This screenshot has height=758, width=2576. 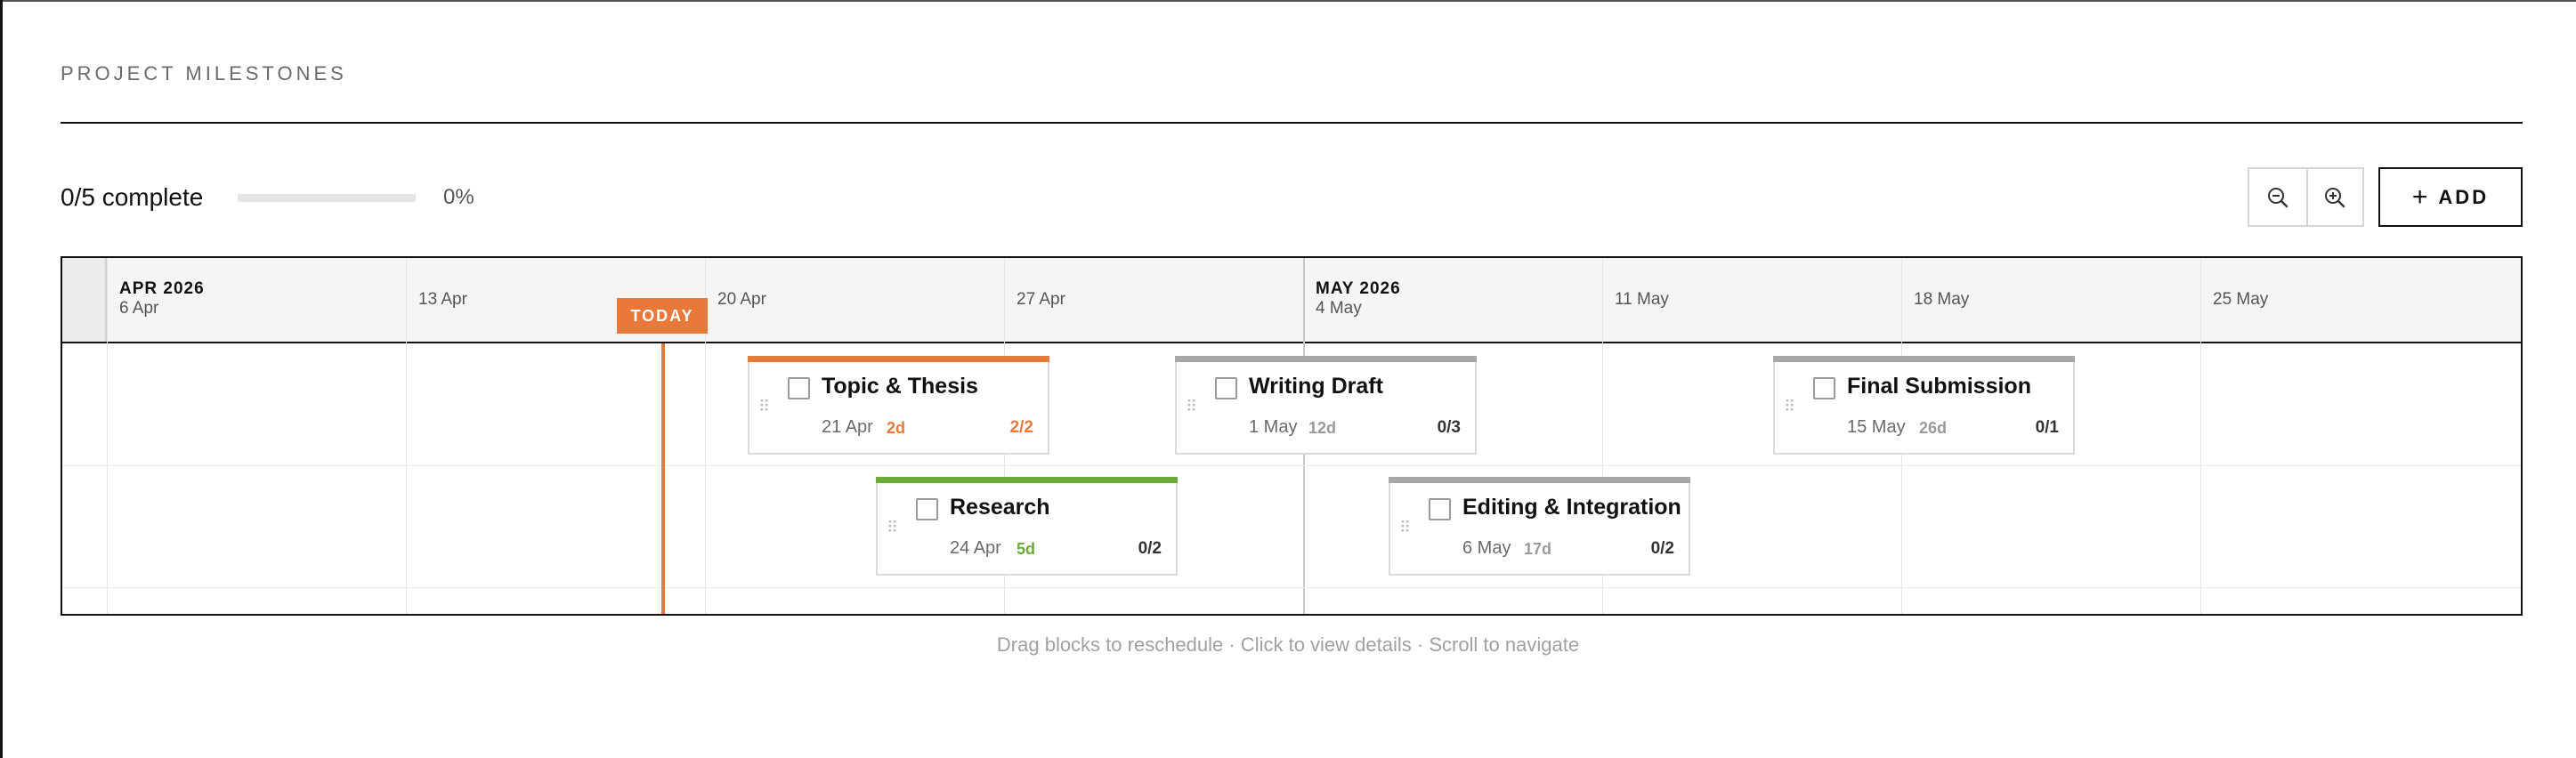 What do you see at coordinates (1000, 507) in the screenshot?
I see `milestone-title: Research` at bounding box center [1000, 507].